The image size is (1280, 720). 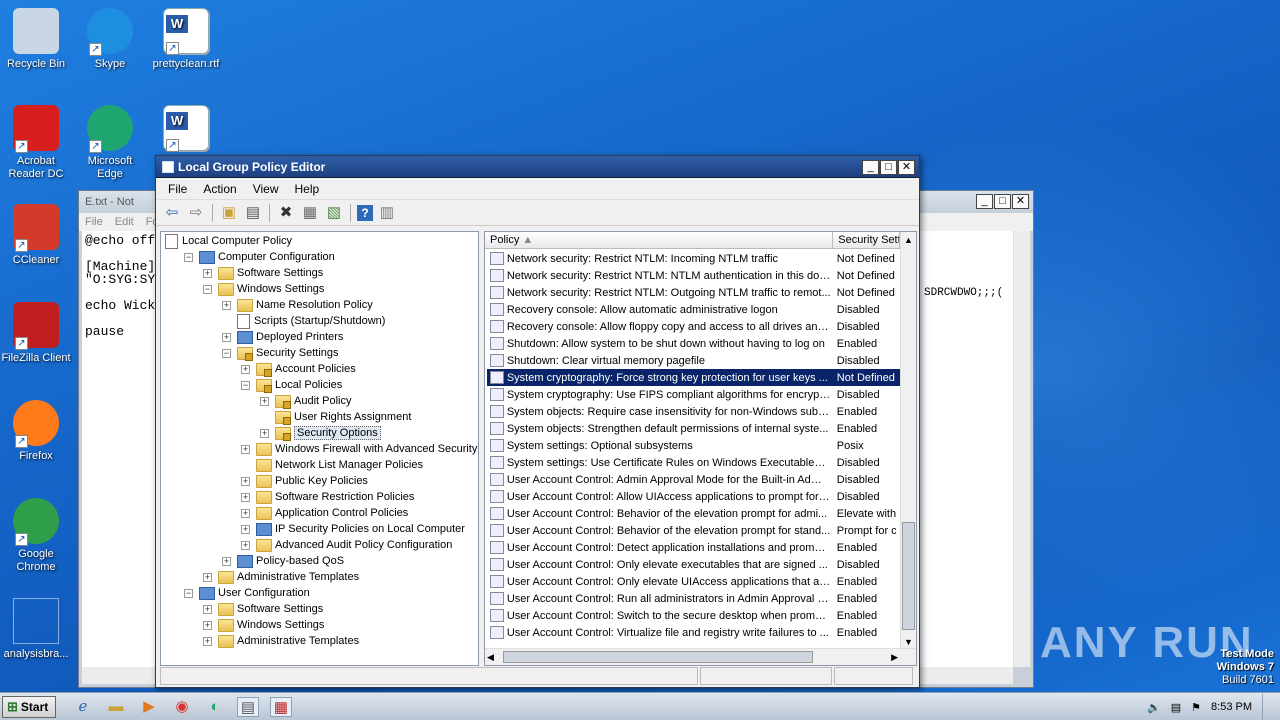 What do you see at coordinates (310, 213) in the screenshot?
I see `properties-icon: ▦` at bounding box center [310, 213].